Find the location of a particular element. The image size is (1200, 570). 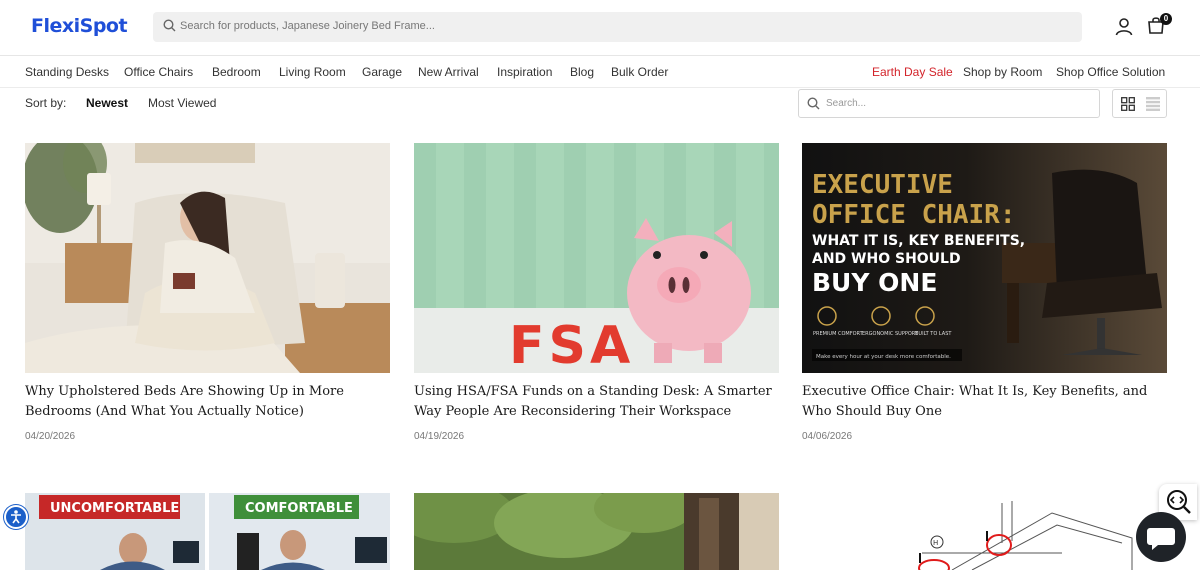

uncomfortable-label: UNCOMFORTABLE is located at coordinates (114, 508).